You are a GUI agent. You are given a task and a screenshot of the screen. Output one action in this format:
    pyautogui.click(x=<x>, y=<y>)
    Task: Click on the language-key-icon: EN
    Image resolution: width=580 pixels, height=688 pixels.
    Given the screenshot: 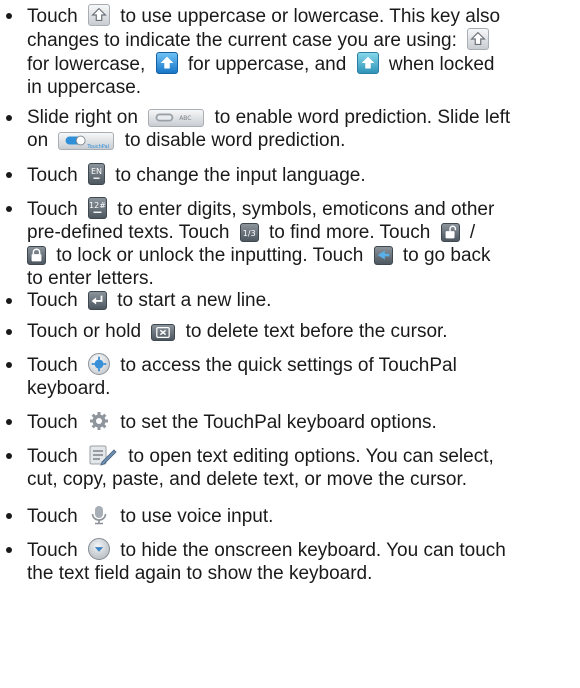 What is the action you would take?
    pyautogui.click(x=96, y=174)
    